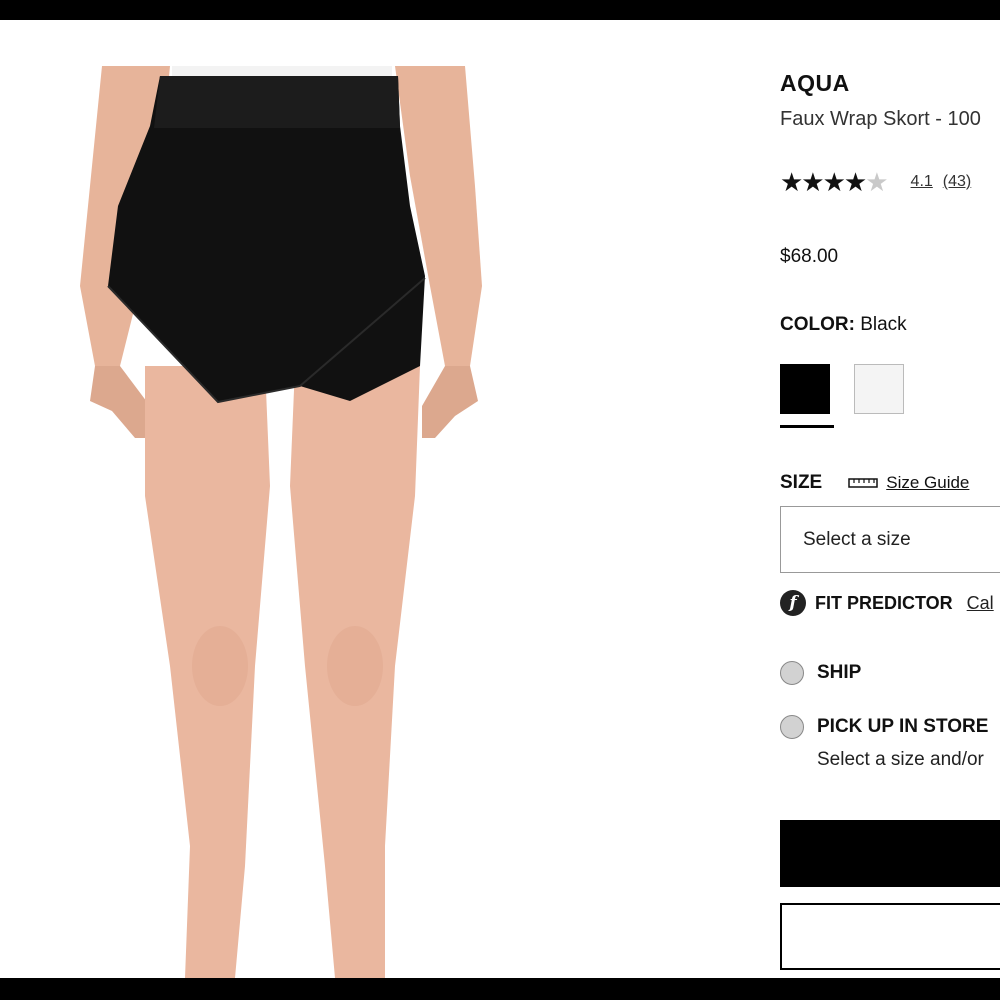 The height and width of the screenshot is (1000, 1000). What do you see at coordinates (922, 182) in the screenshot?
I see `rating-value-link: 4.1` at bounding box center [922, 182].